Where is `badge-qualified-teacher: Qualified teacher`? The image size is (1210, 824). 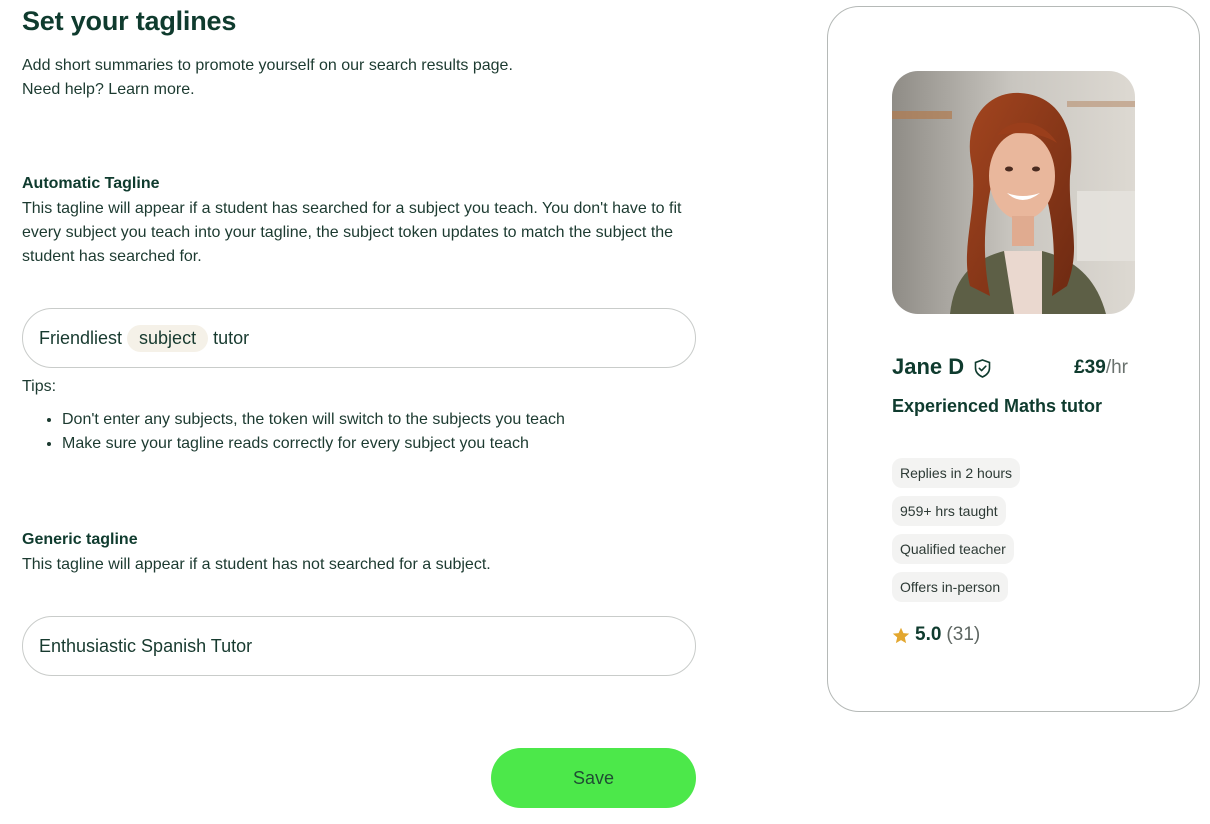 badge-qualified-teacher: Qualified teacher is located at coordinates (953, 549).